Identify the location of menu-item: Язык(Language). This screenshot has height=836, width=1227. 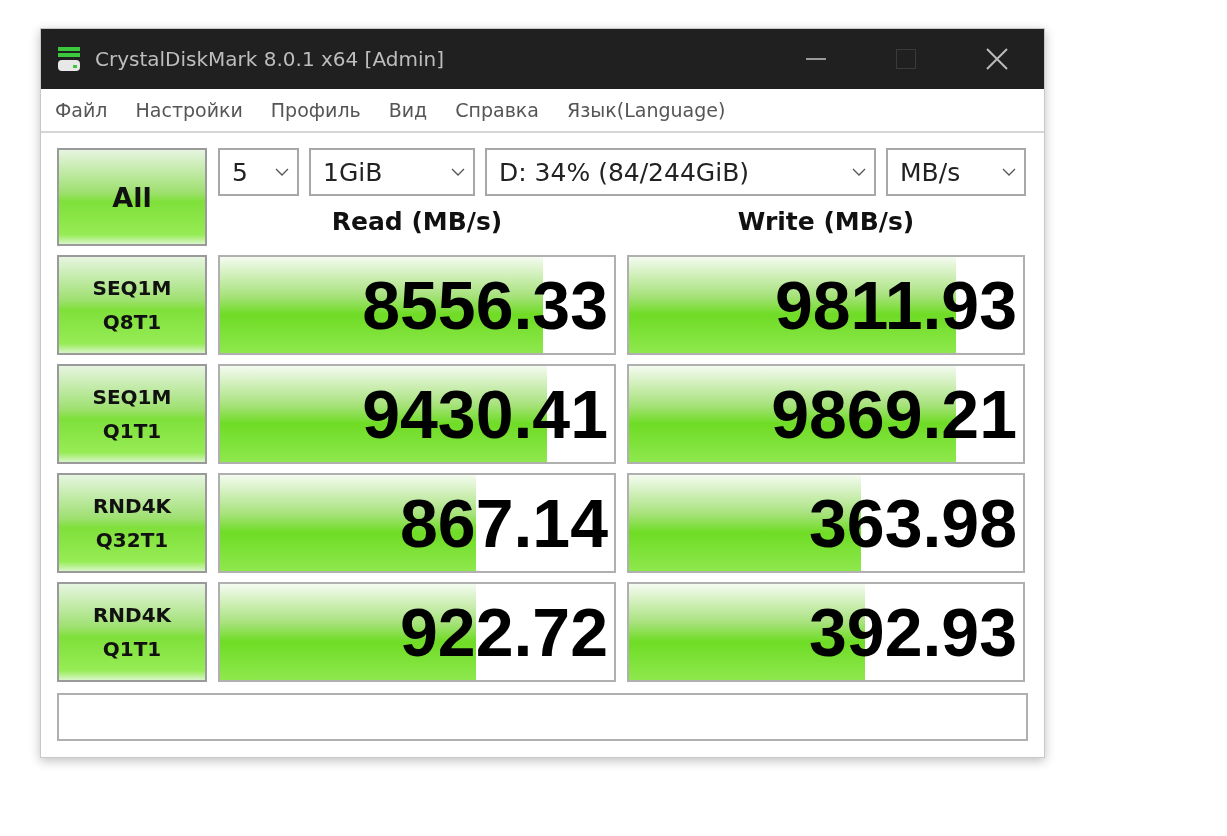
(646, 110).